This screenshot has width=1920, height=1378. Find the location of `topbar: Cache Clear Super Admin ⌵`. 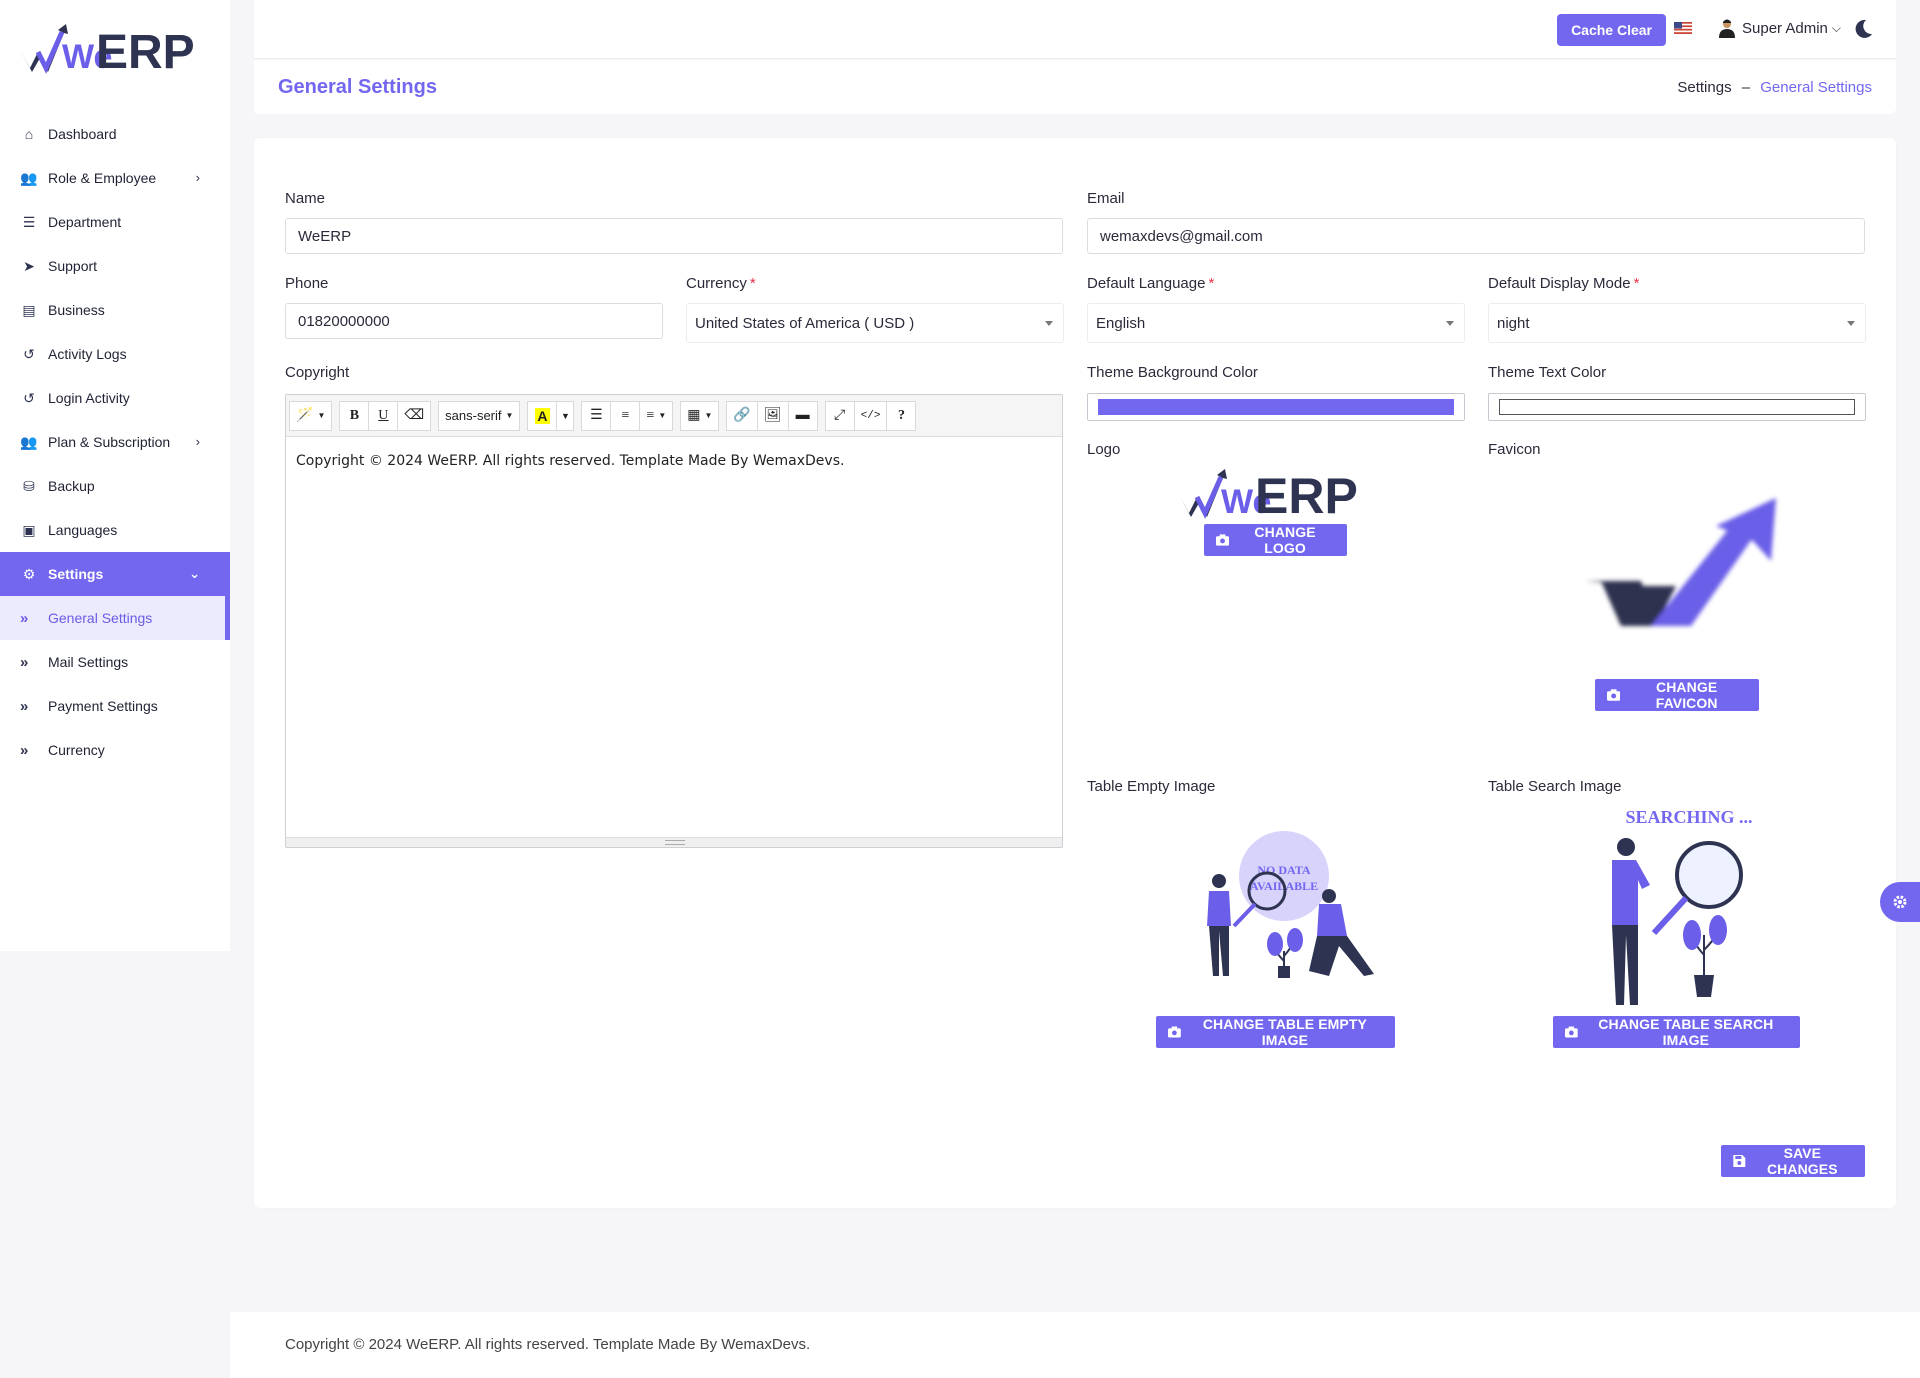

topbar: Cache Clear Super Admin ⌵ is located at coordinates (1075, 29).